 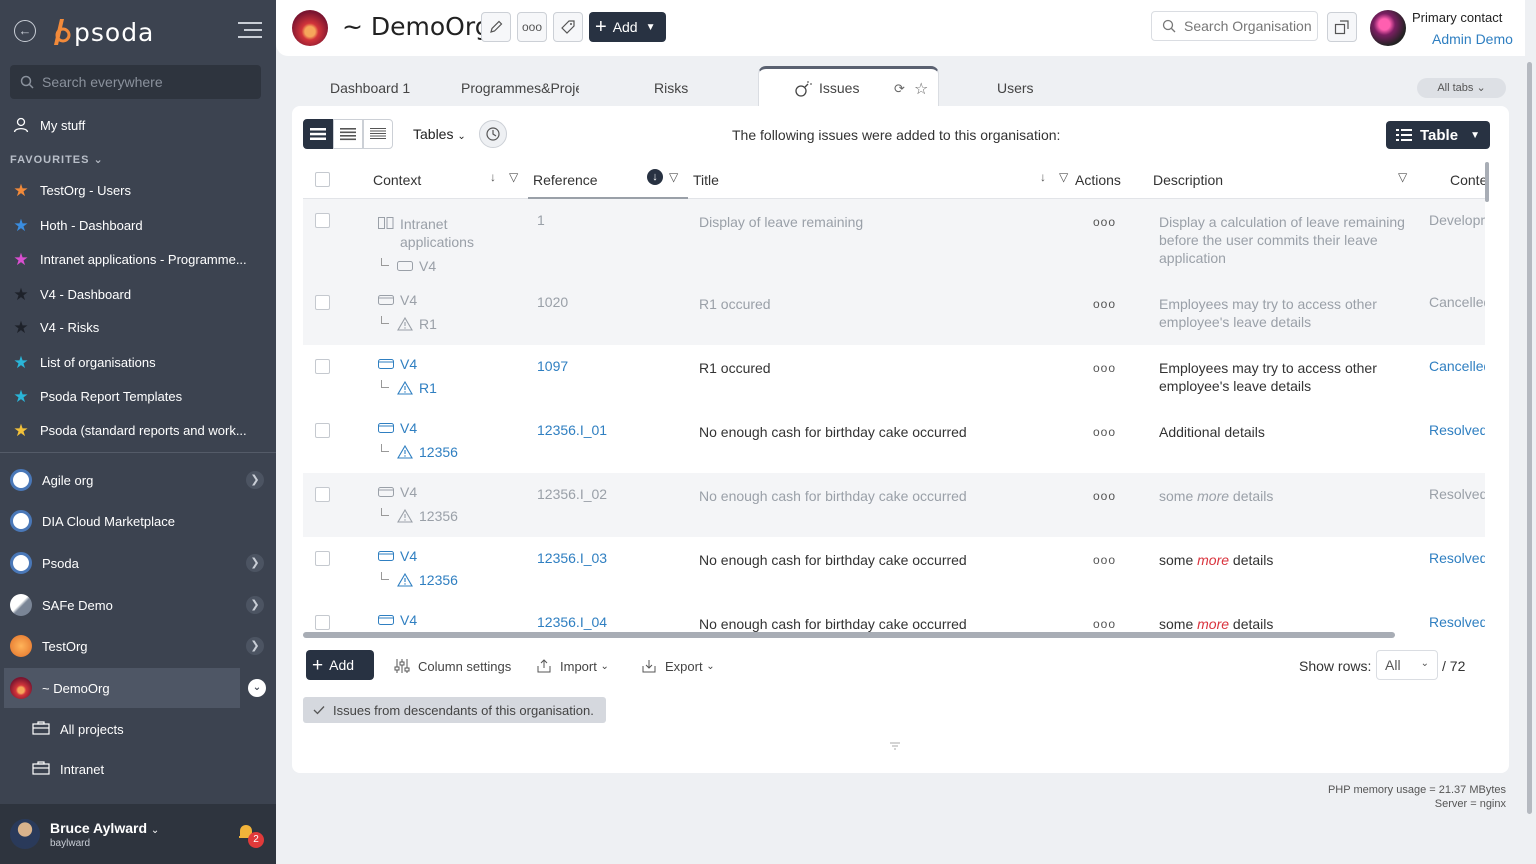 I want to click on status-cell: Developm, so click(x=1457, y=220).